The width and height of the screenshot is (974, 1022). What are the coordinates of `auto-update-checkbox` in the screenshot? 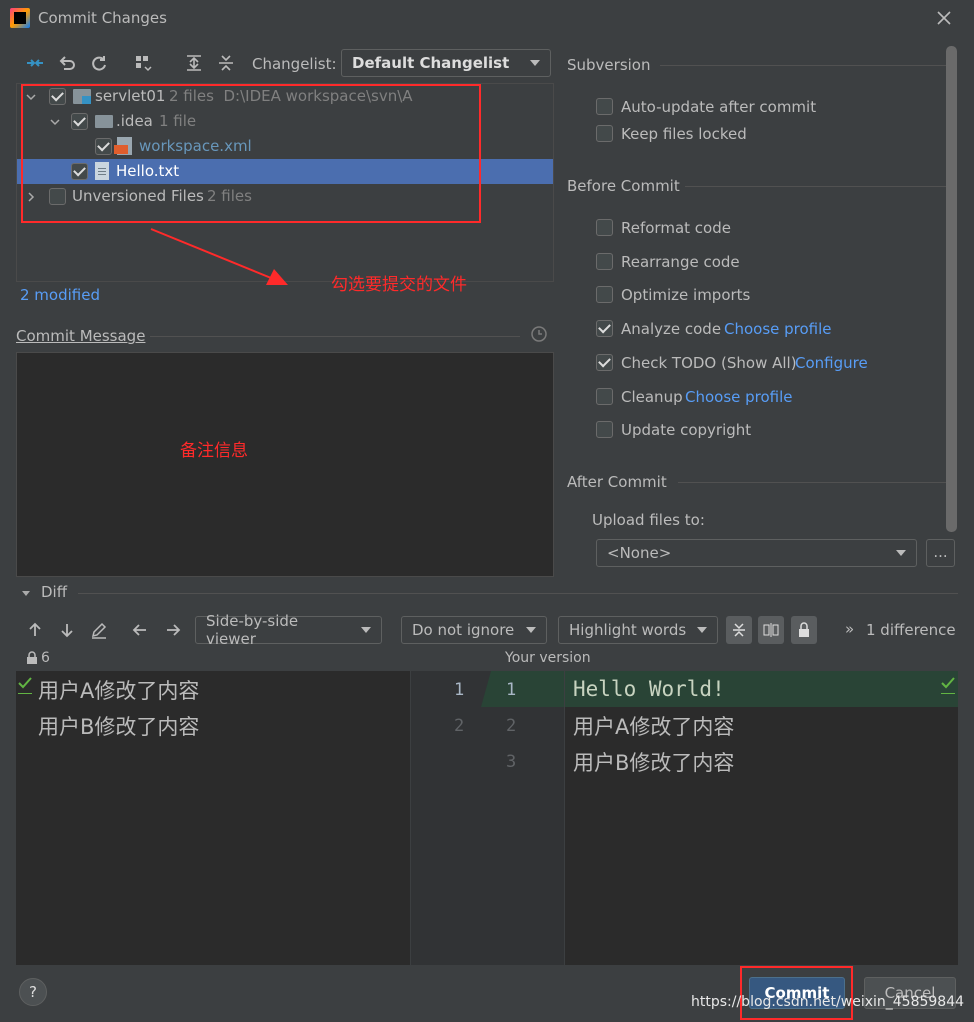 It's located at (604, 106).